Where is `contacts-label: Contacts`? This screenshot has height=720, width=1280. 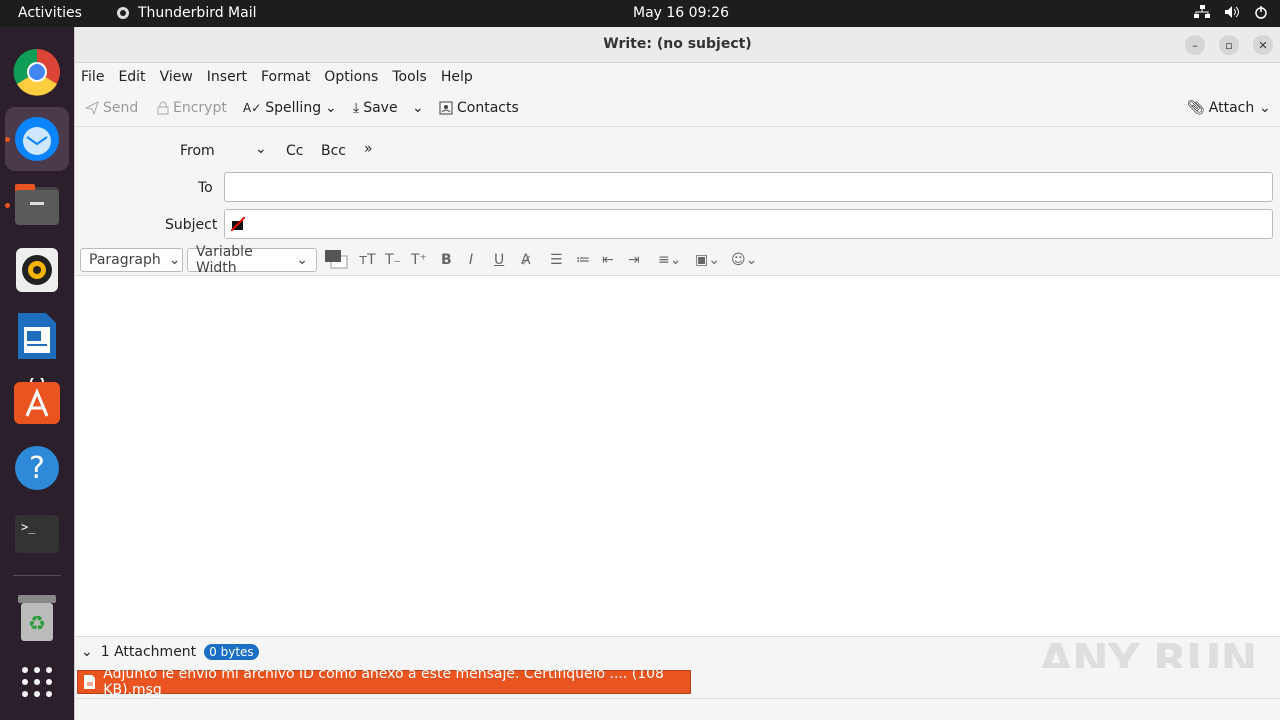
contacts-label: Contacts is located at coordinates (488, 108).